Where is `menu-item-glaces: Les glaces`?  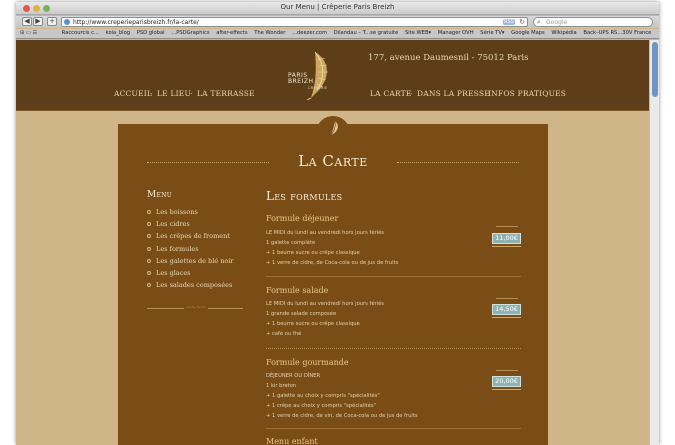 menu-item-glaces: Les glaces is located at coordinates (190, 275).